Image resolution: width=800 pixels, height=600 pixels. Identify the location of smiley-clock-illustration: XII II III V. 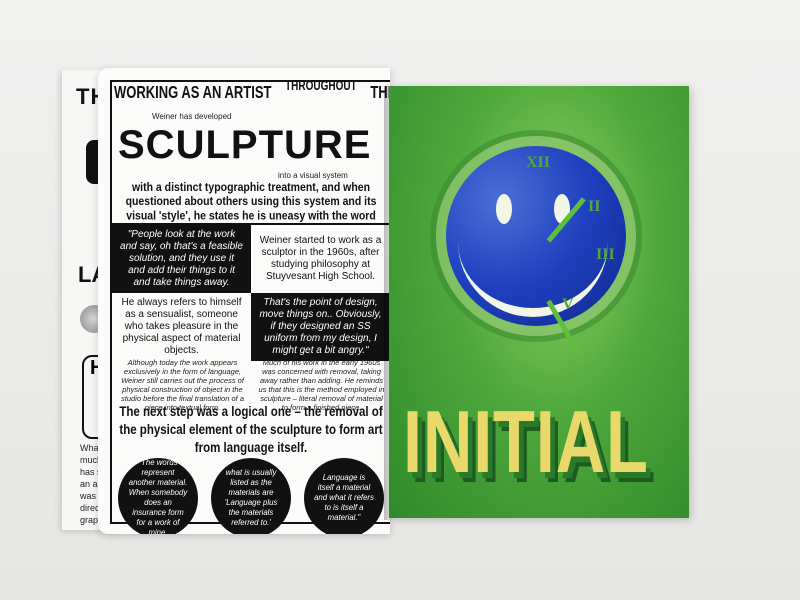
(536, 250).